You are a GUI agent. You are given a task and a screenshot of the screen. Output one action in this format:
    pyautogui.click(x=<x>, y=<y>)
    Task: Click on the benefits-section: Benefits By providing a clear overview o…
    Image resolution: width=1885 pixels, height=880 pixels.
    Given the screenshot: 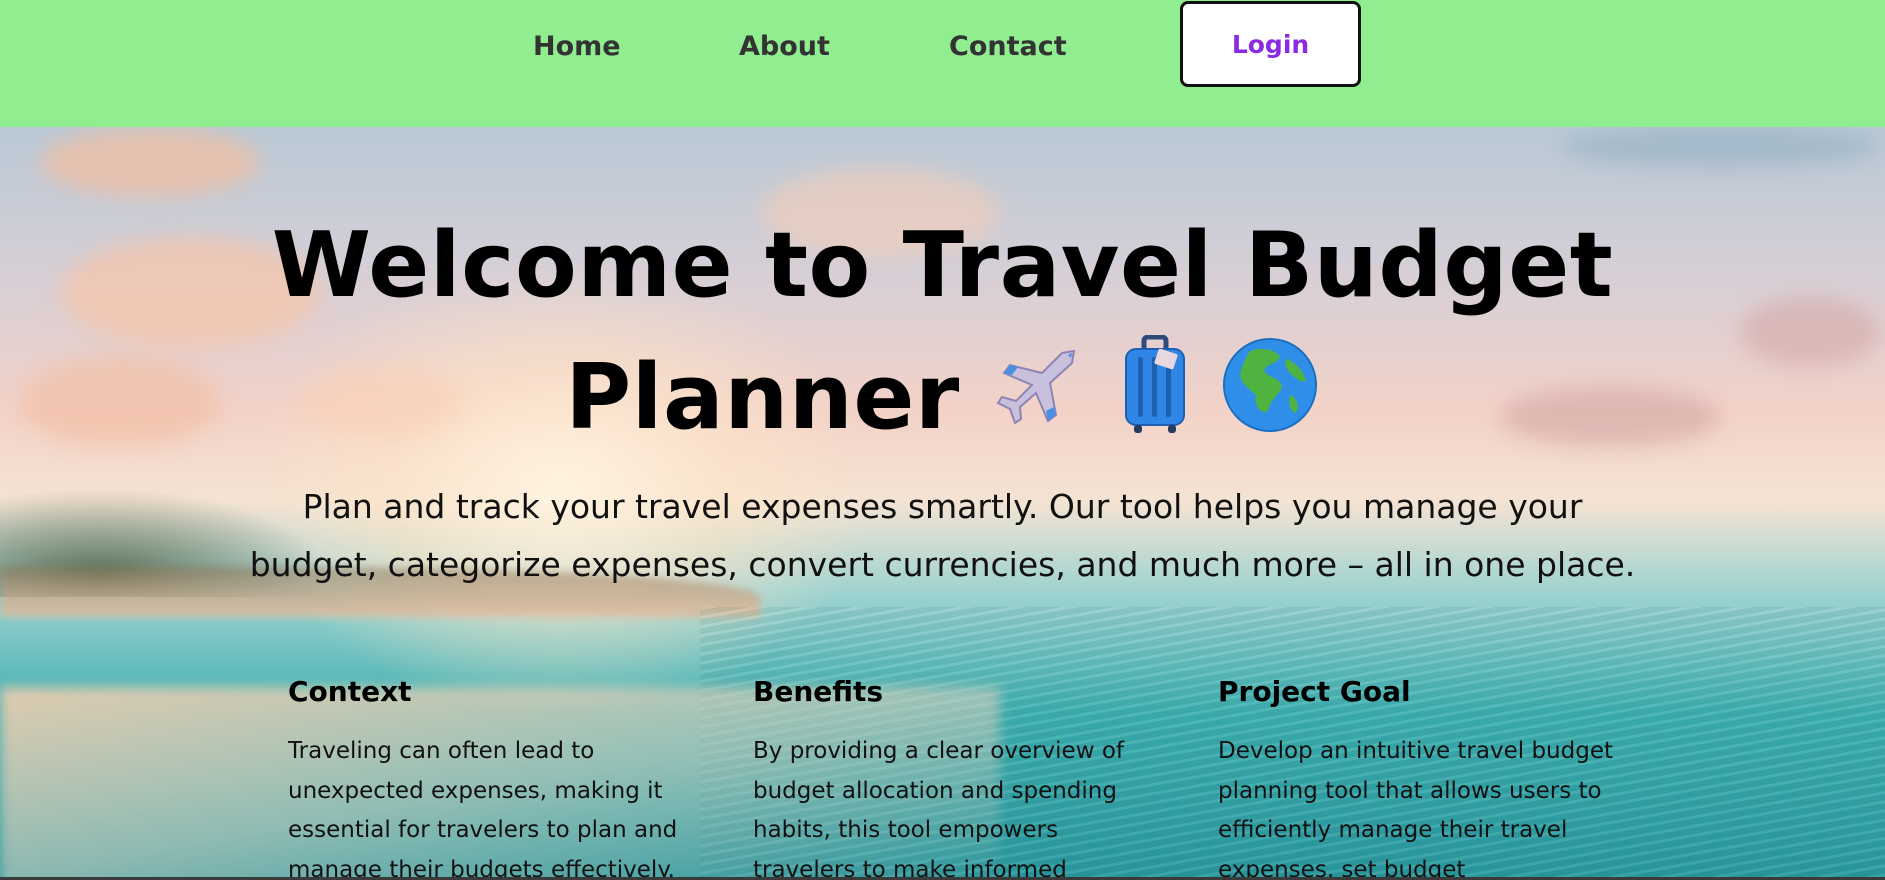 What is the action you would take?
    pyautogui.click(x=953, y=773)
    